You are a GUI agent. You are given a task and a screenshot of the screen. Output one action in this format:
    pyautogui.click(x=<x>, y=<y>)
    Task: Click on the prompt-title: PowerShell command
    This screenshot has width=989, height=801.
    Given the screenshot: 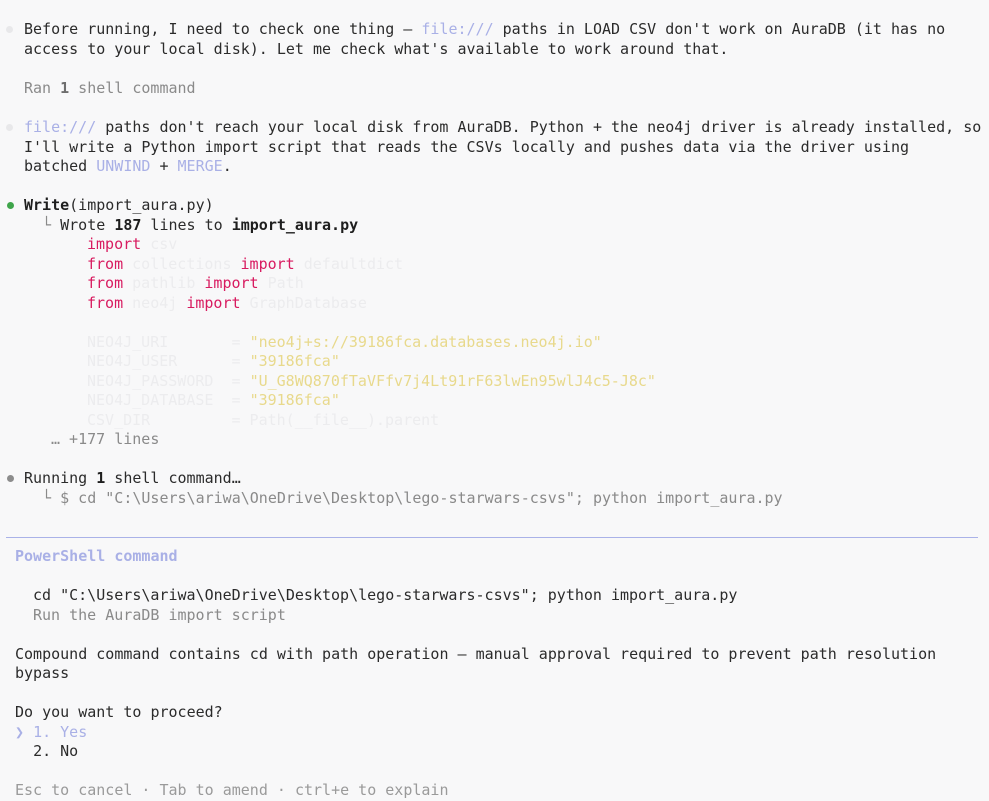 What is the action you would take?
    pyautogui.click(x=96, y=556)
    